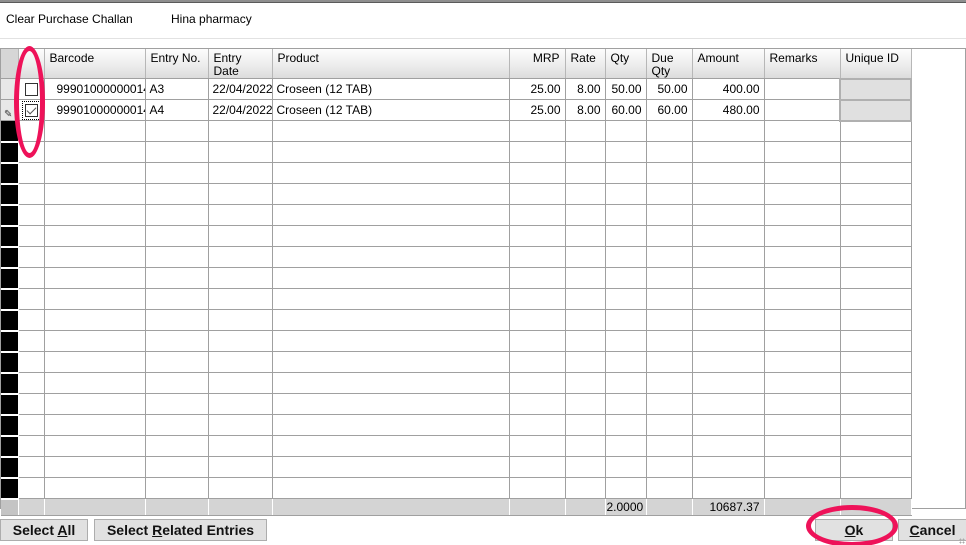 The image size is (966, 545). Describe the element at coordinates (240, 64) in the screenshot. I see `col-header-entry-date: Entry Date` at that location.